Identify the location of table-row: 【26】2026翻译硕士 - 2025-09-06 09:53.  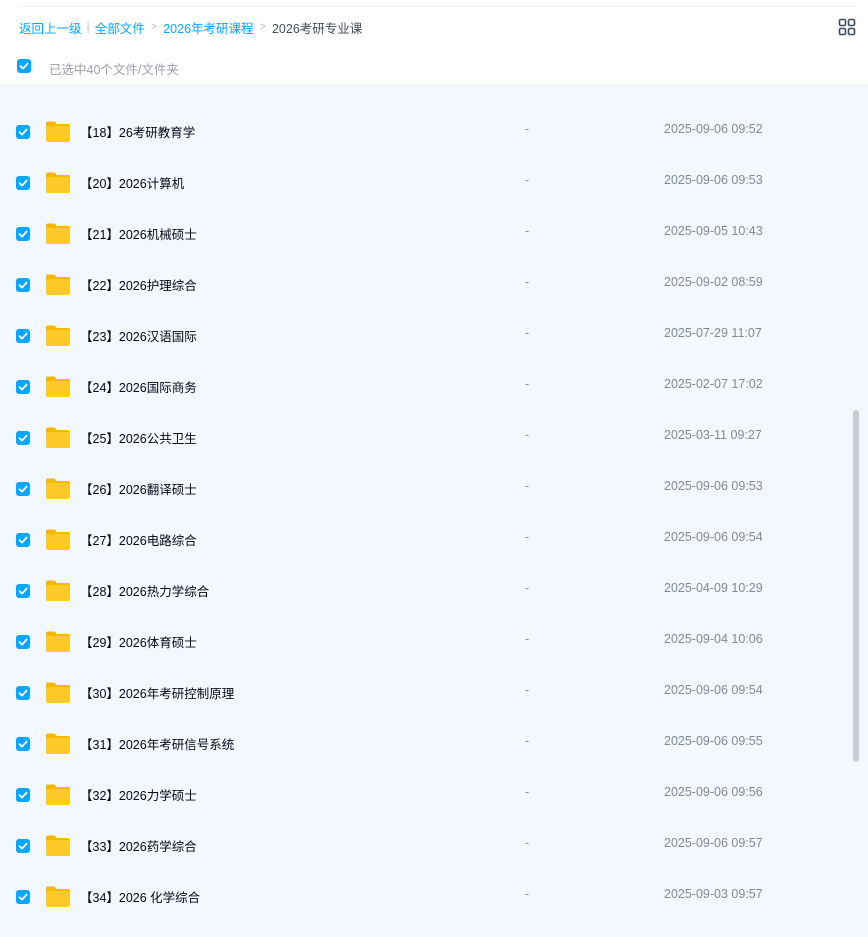
(426, 486).